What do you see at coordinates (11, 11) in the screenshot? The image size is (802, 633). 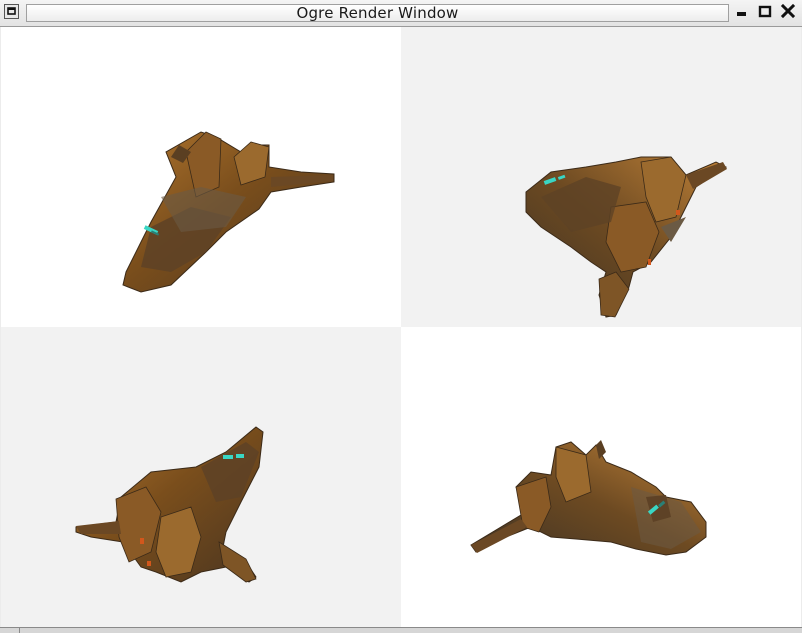 I see `window-menu-icon` at bounding box center [11, 11].